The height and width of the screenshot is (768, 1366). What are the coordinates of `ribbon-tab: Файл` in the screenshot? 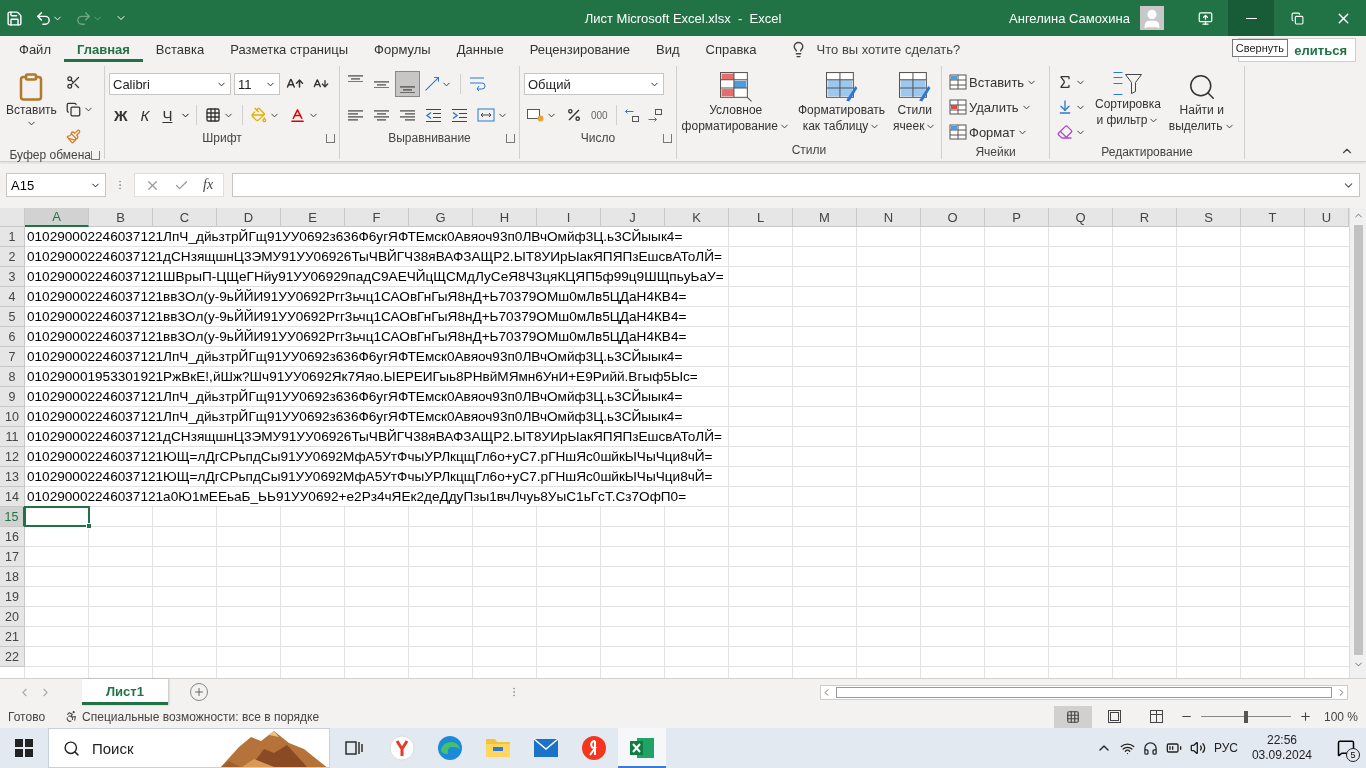 It's located at (35, 49).